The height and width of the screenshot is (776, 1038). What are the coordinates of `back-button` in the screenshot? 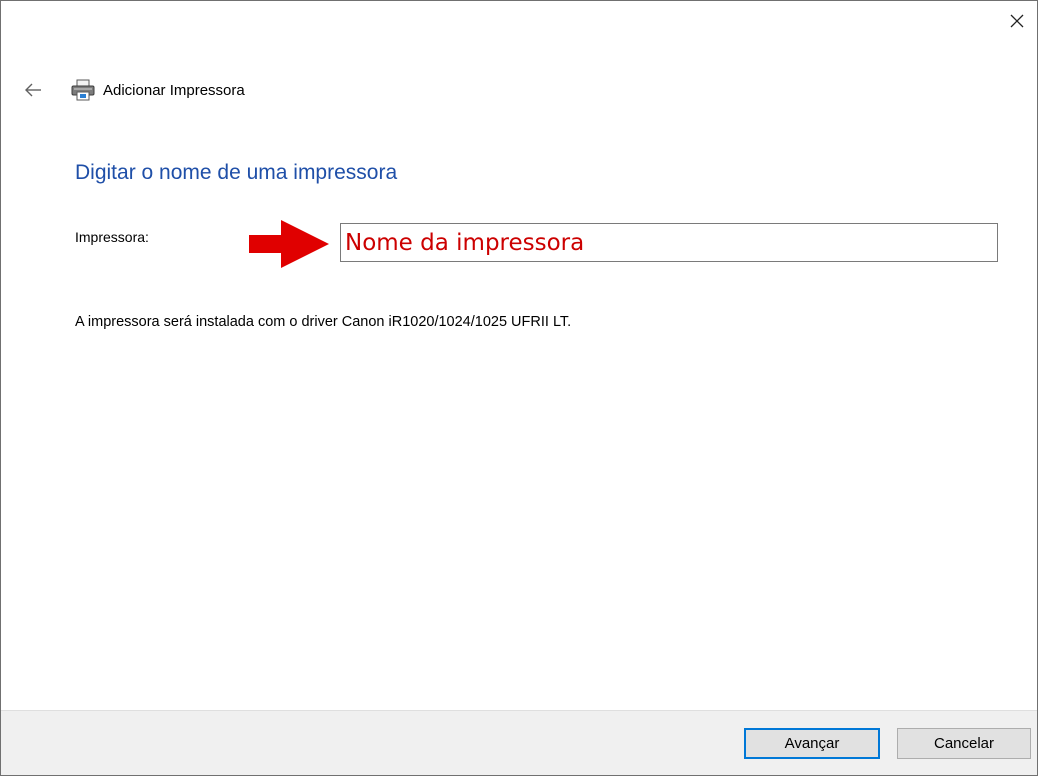 It's located at (33, 90).